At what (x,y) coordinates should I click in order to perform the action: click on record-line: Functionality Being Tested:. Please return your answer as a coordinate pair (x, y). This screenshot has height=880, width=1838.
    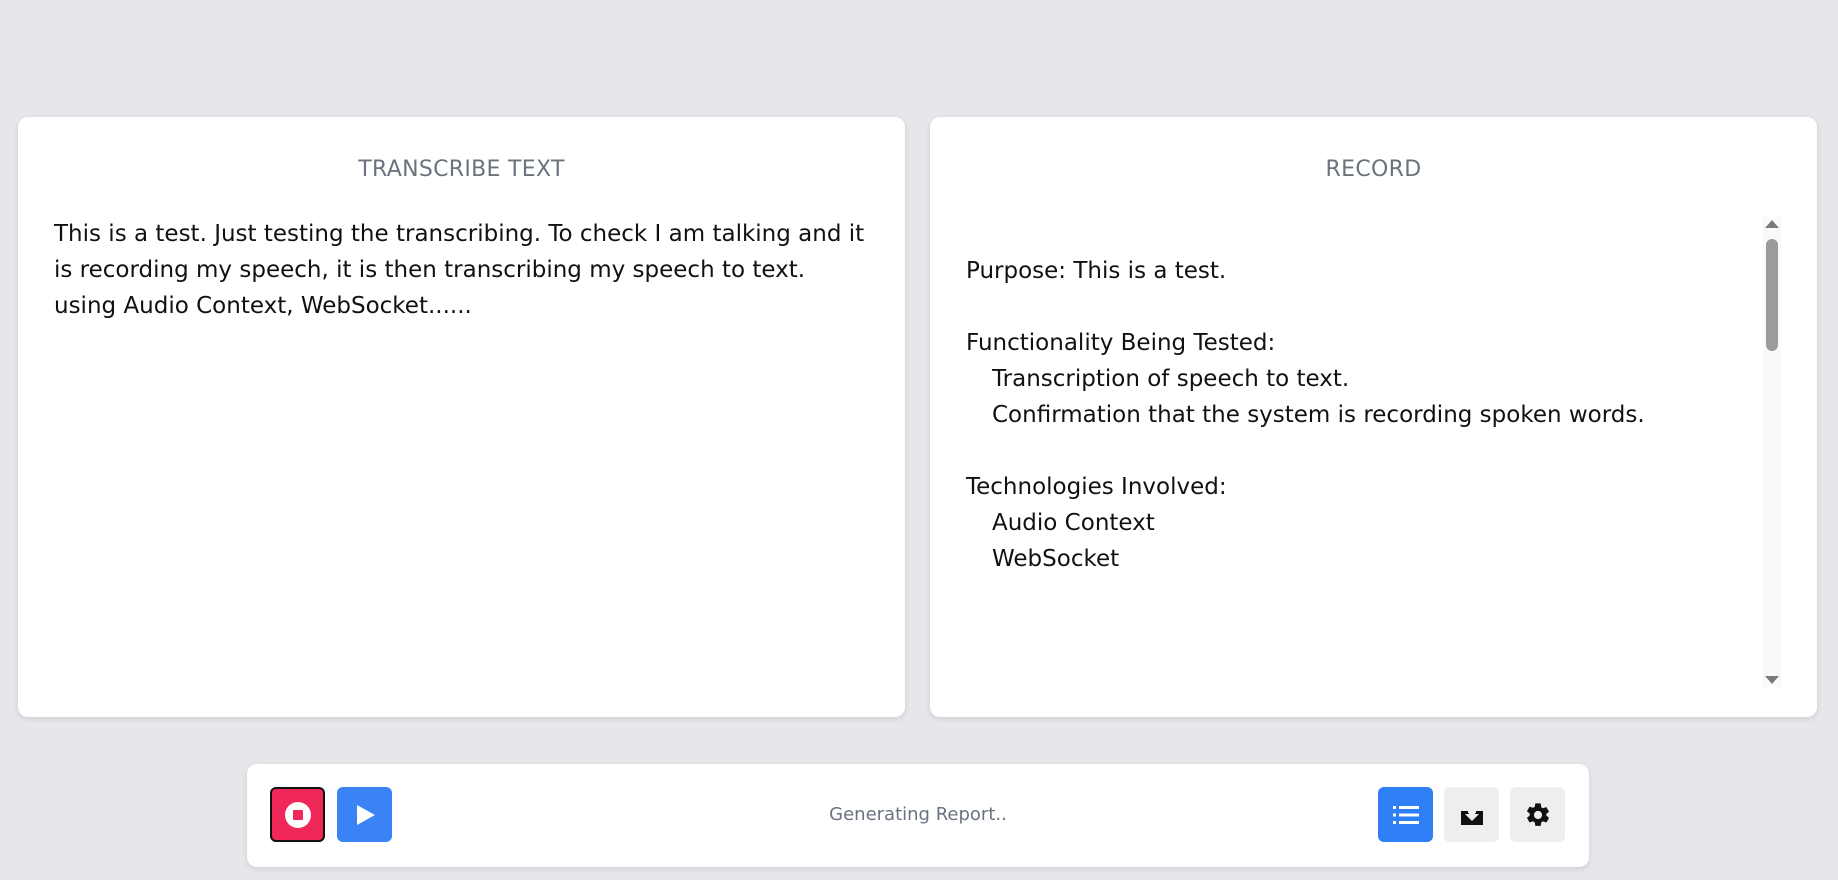
    Looking at the image, I should click on (1121, 343).